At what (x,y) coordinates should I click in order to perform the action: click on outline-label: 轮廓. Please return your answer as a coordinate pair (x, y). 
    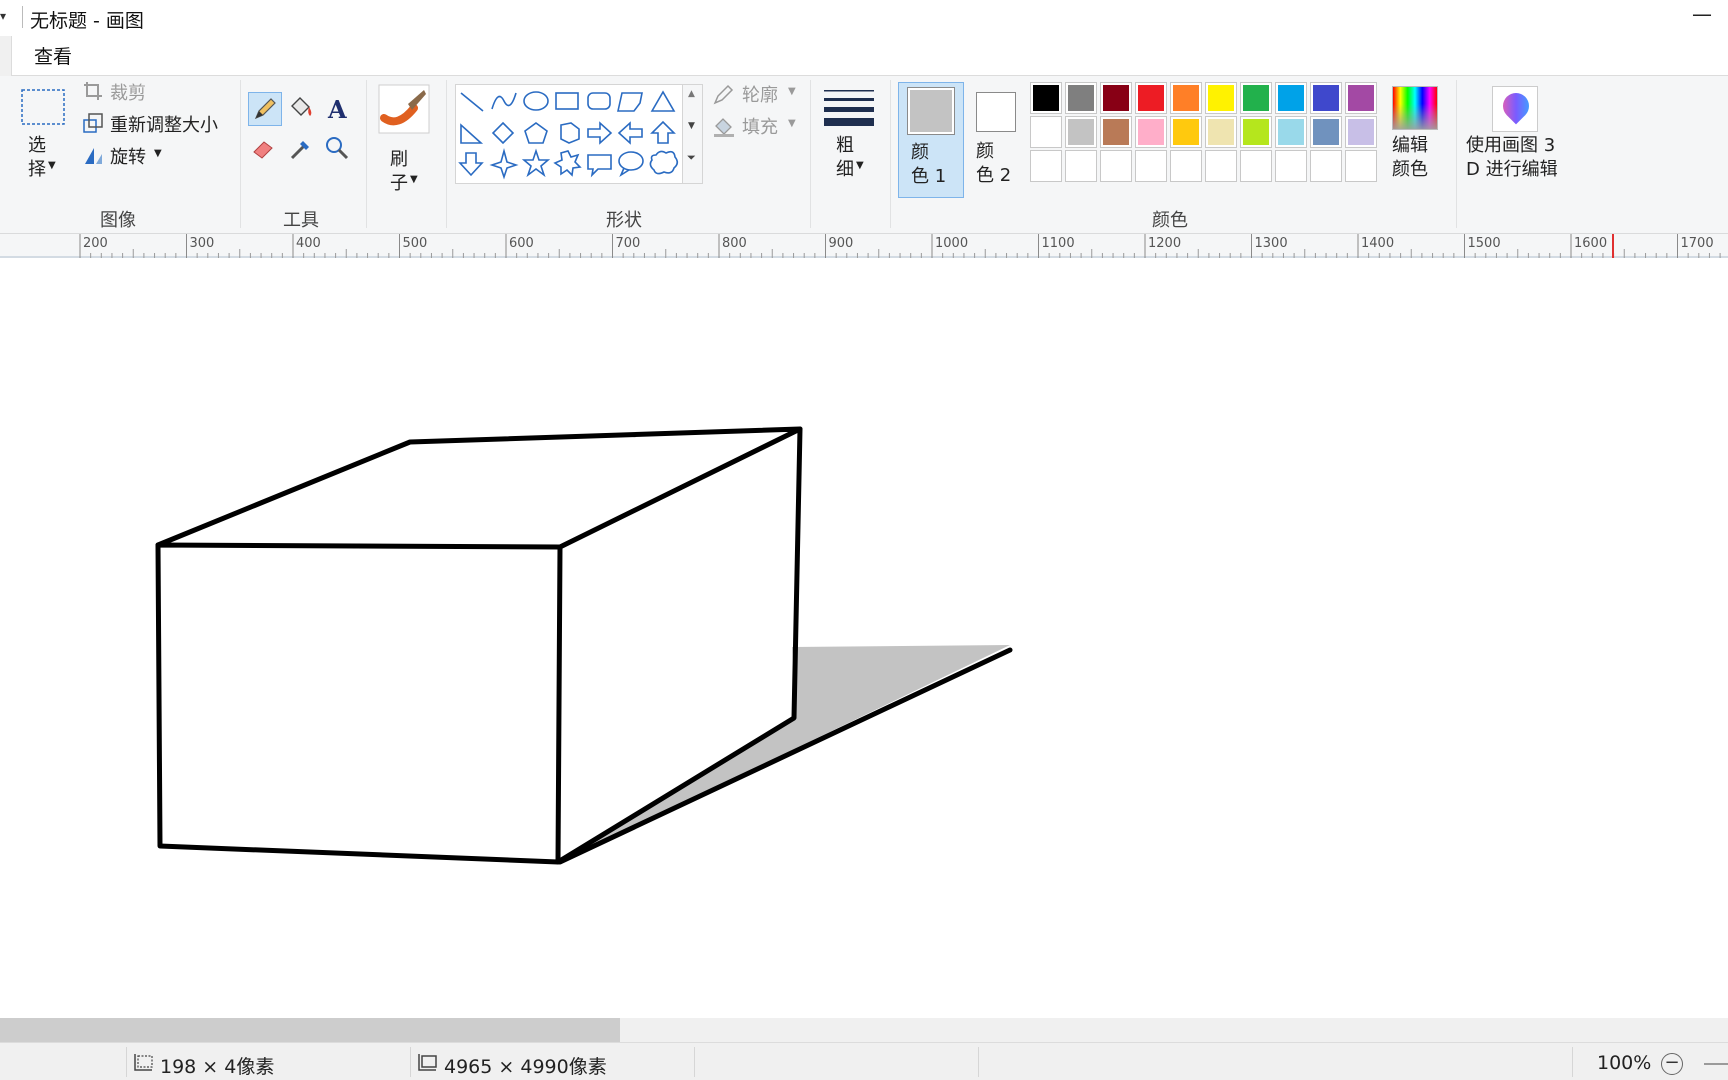
    Looking at the image, I should click on (760, 95).